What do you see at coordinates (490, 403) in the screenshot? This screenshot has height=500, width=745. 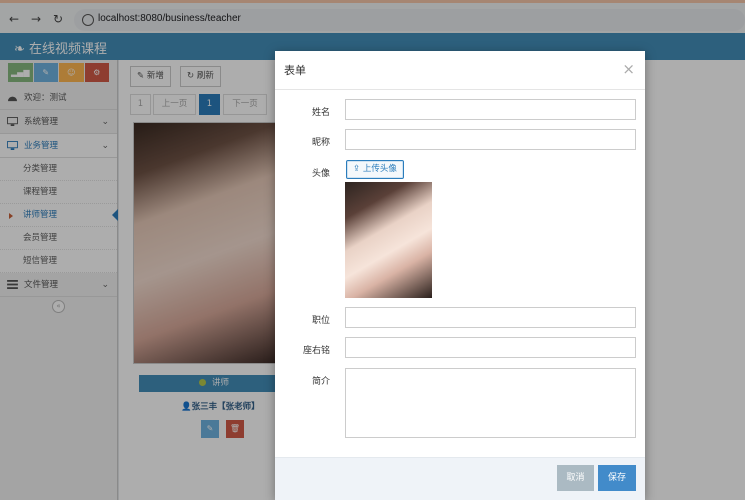 I see `intro-textarea` at bounding box center [490, 403].